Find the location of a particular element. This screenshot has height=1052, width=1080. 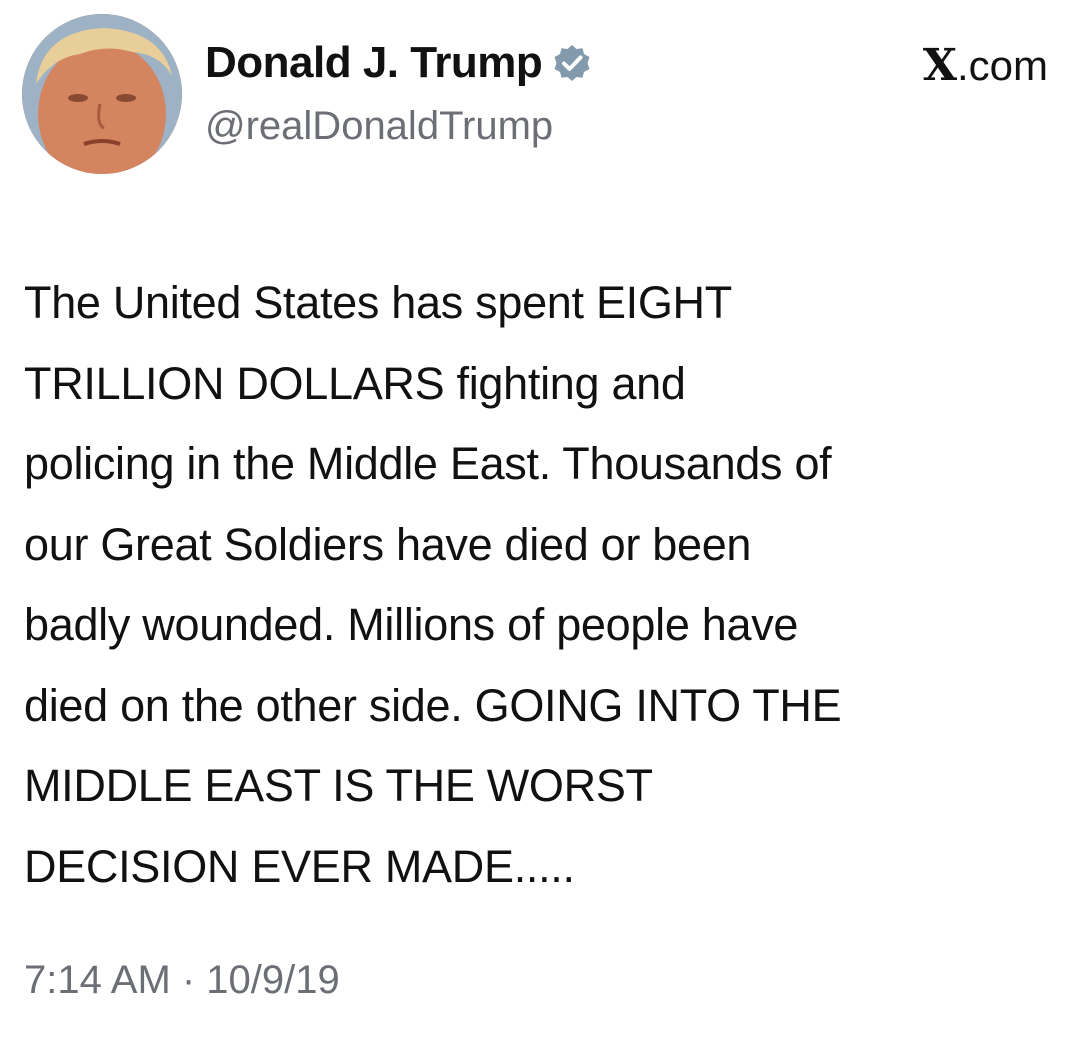

avatar-portrait-icon is located at coordinates (102, 94).